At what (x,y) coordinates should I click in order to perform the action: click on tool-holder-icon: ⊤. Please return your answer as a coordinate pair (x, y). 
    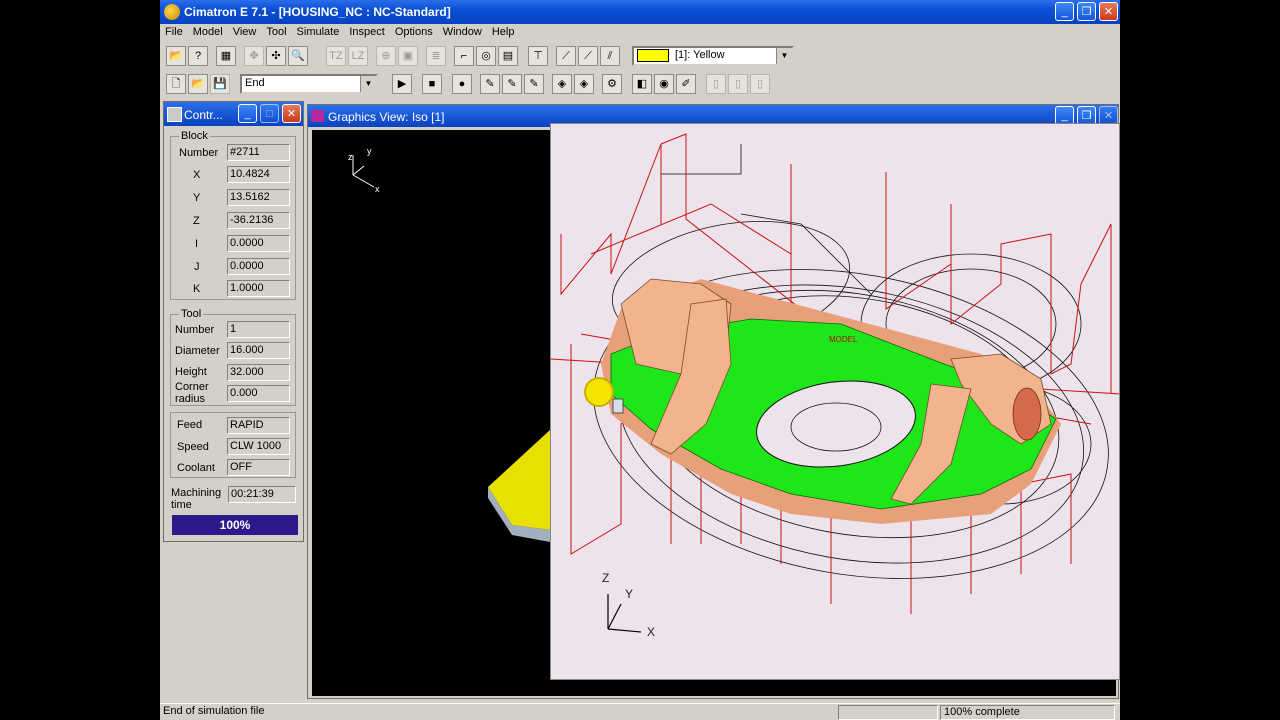
    Looking at the image, I should click on (538, 56).